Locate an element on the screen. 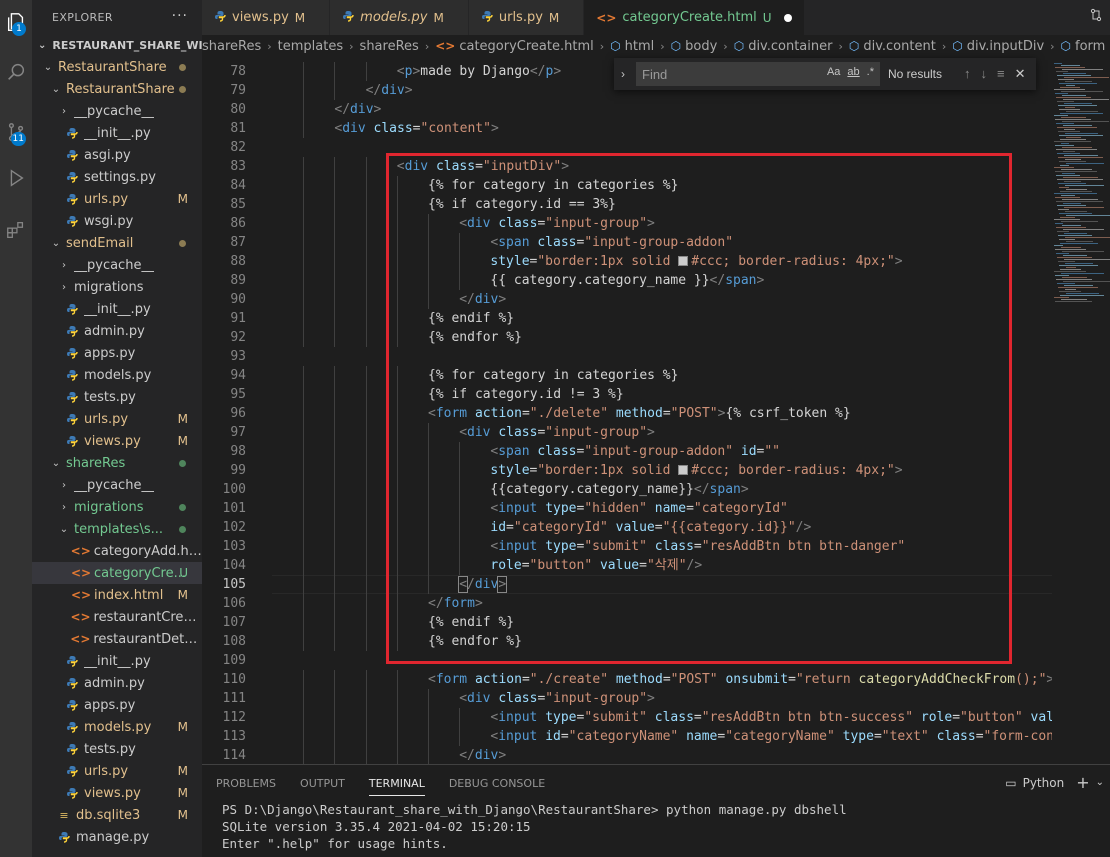 This screenshot has height=857, width=1110. close-icon: ✕ is located at coordinates (1020, 74).